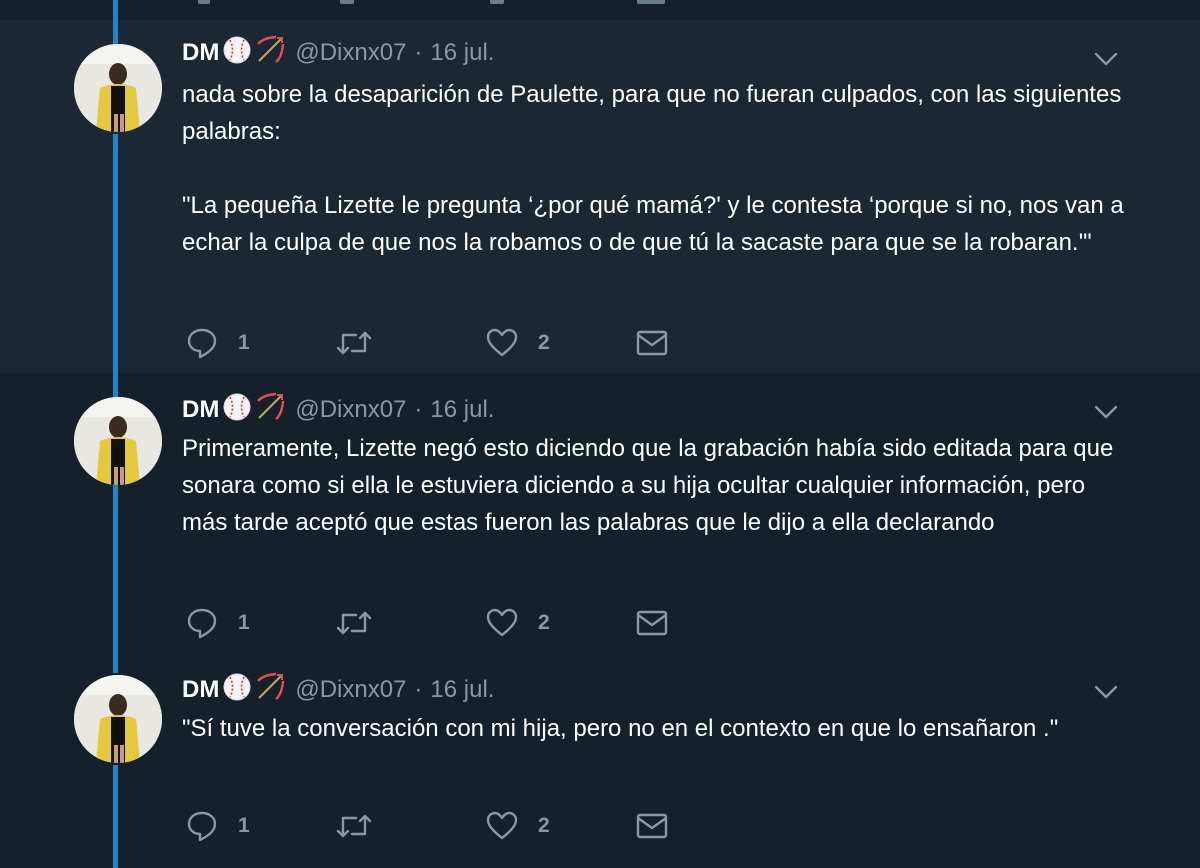 The height and width of the screenshot is (868, 1200). What do you see at coordinates (497, 2) in the screenshot?
I see `like-icon-fragment` at bounding box center [497, 2].